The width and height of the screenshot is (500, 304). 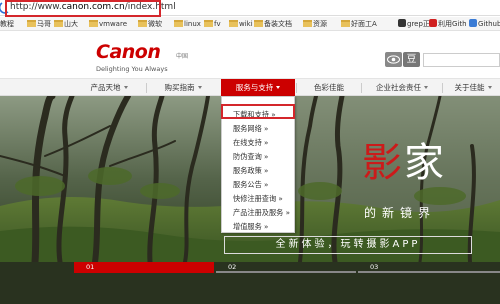 I want to click on bookmark-label: 马哥, so click(x=44, y=24).